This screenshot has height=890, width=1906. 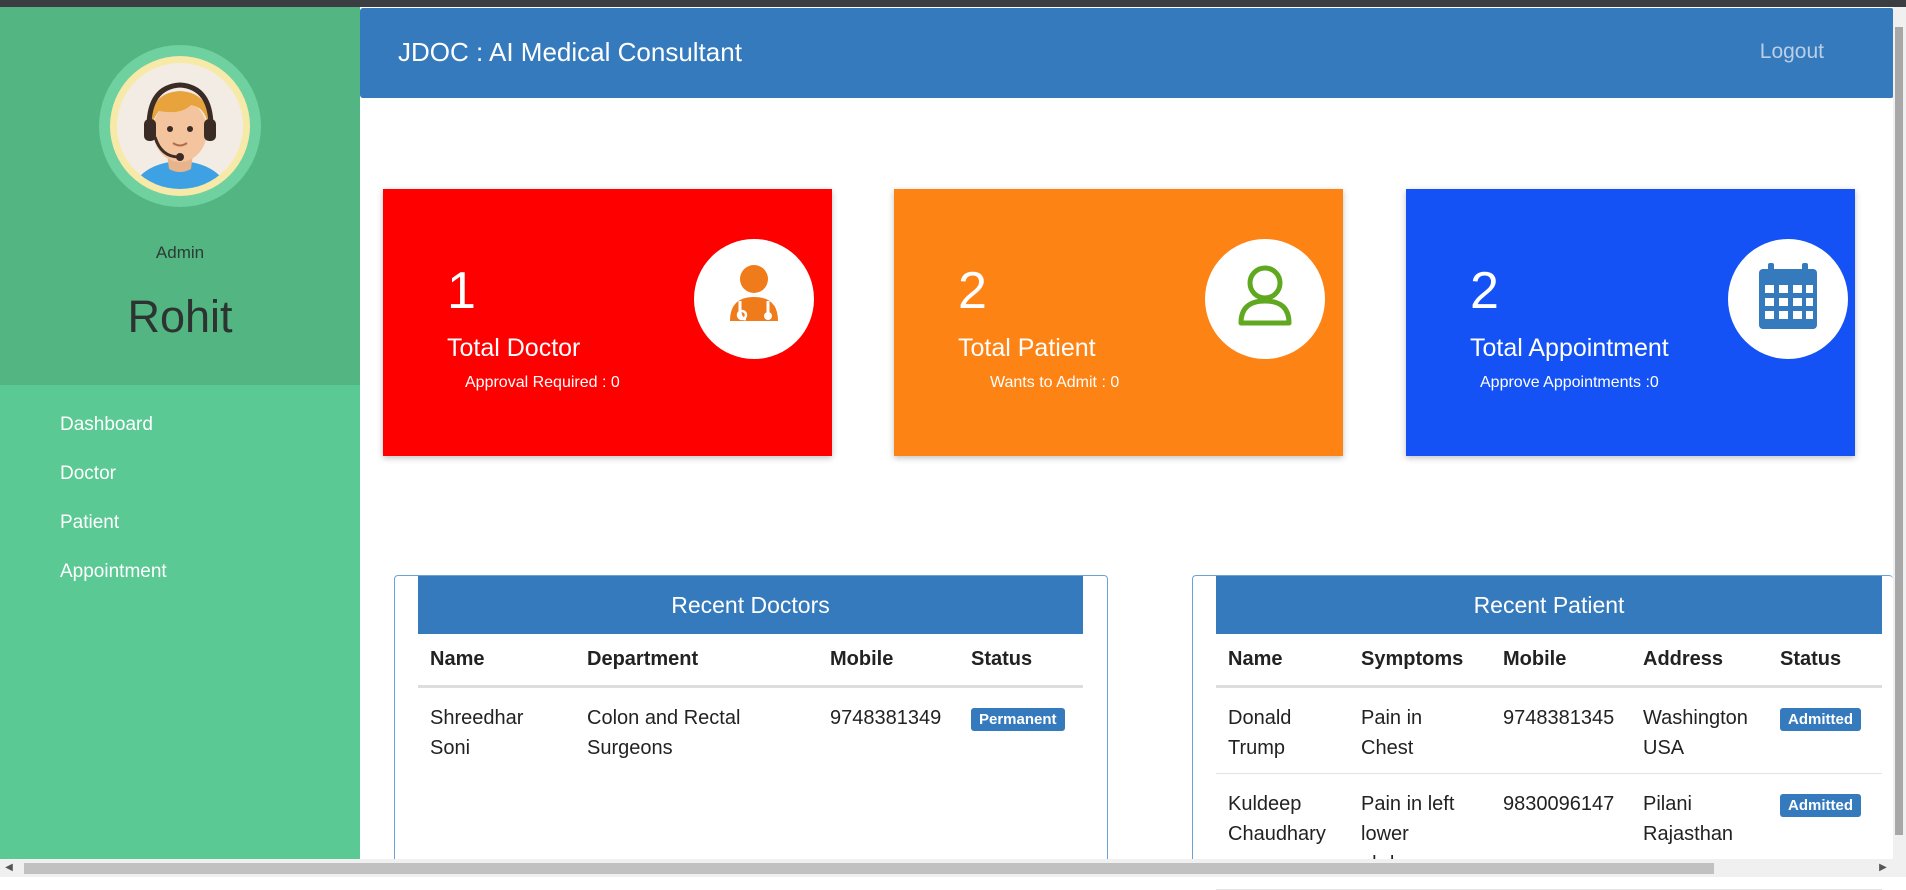 What do you see at coordinates (953, 3) in the screenshot?
I see `browser-top-strip` at bounding box center [953, 3].